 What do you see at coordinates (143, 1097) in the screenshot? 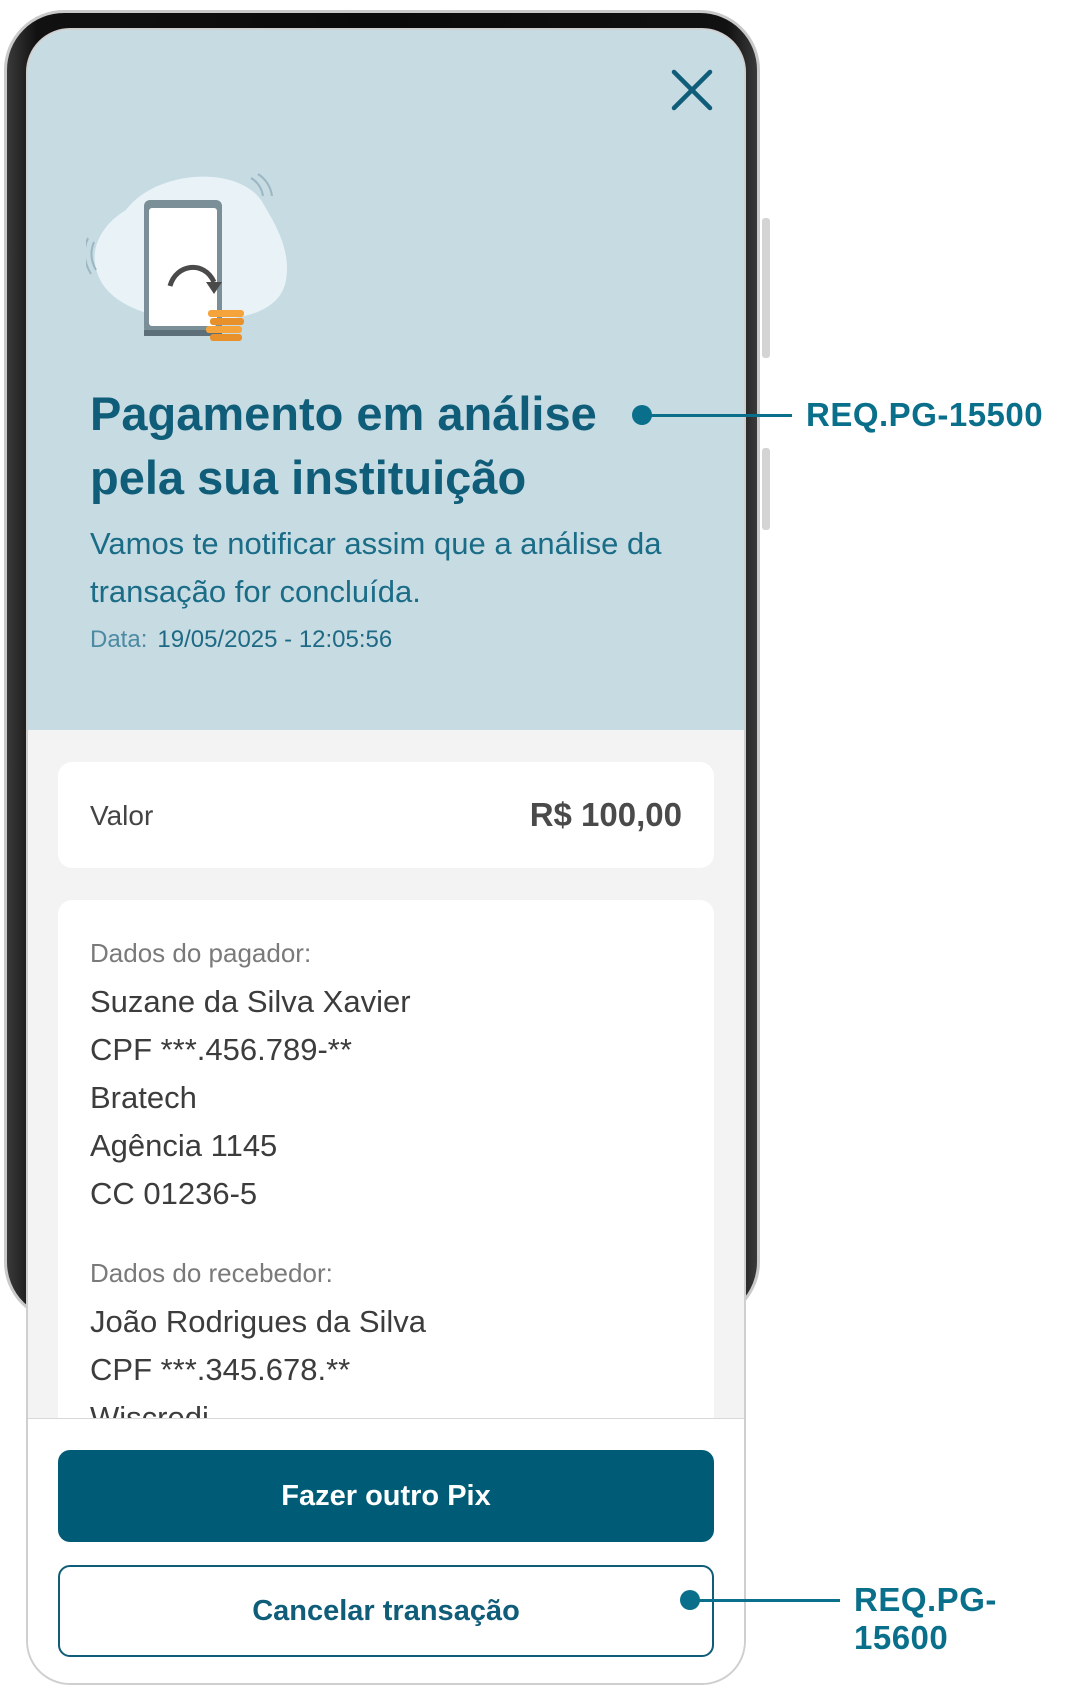
I see `payer-bank: Bratech` at bounding box center [143, 1097].